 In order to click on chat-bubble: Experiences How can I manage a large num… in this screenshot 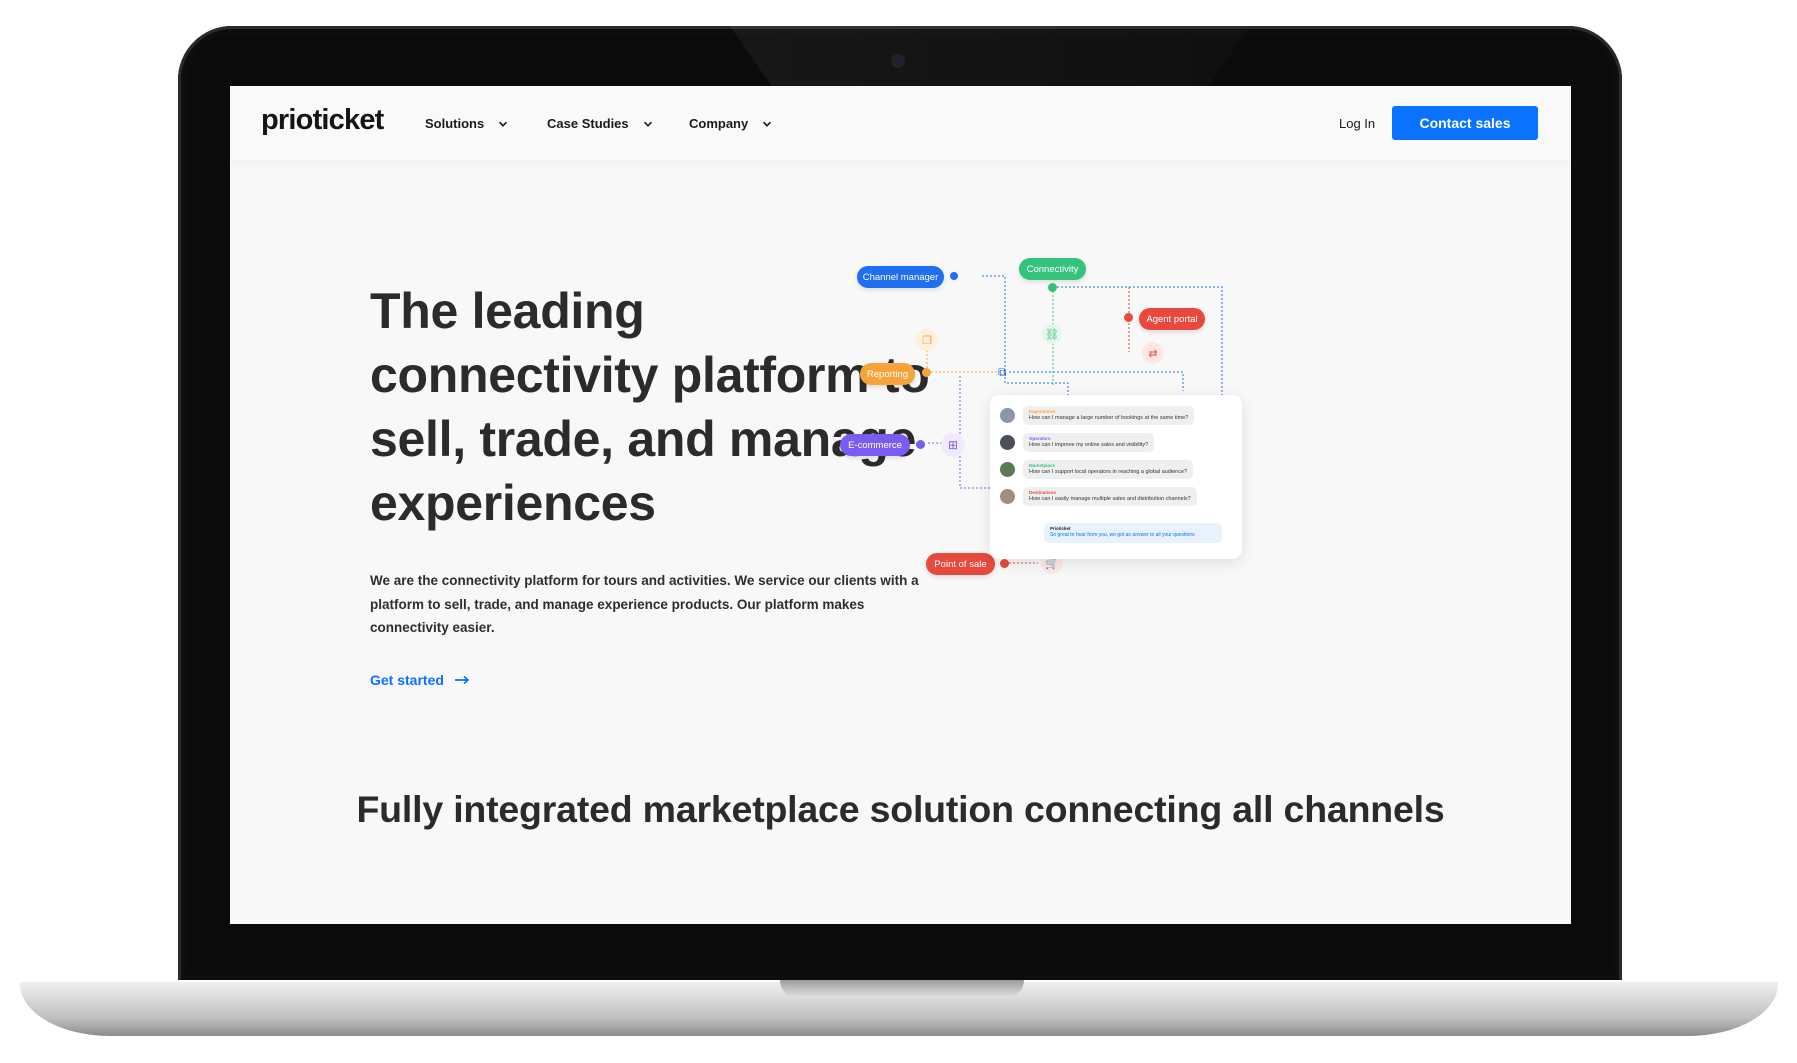, I will do `click(1109, 415)`.